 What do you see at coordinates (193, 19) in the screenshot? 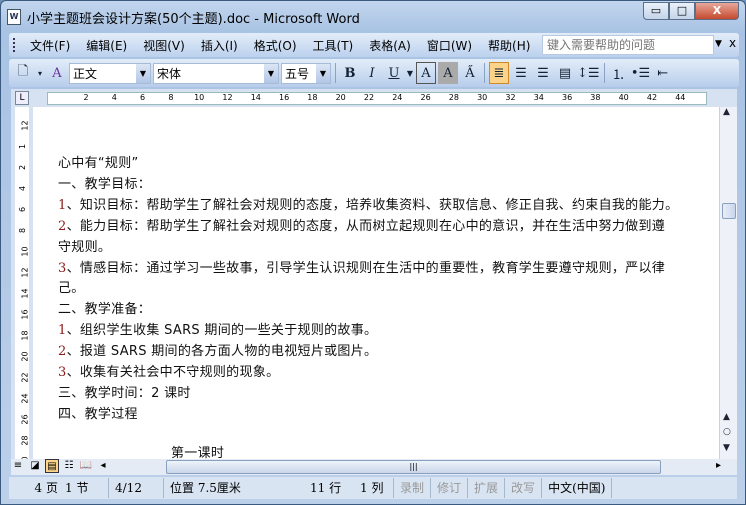
I see `window-title: 小学主题班会设计方案(50个主题).doc - Microsoft Word` at bounding box center [193, 19].